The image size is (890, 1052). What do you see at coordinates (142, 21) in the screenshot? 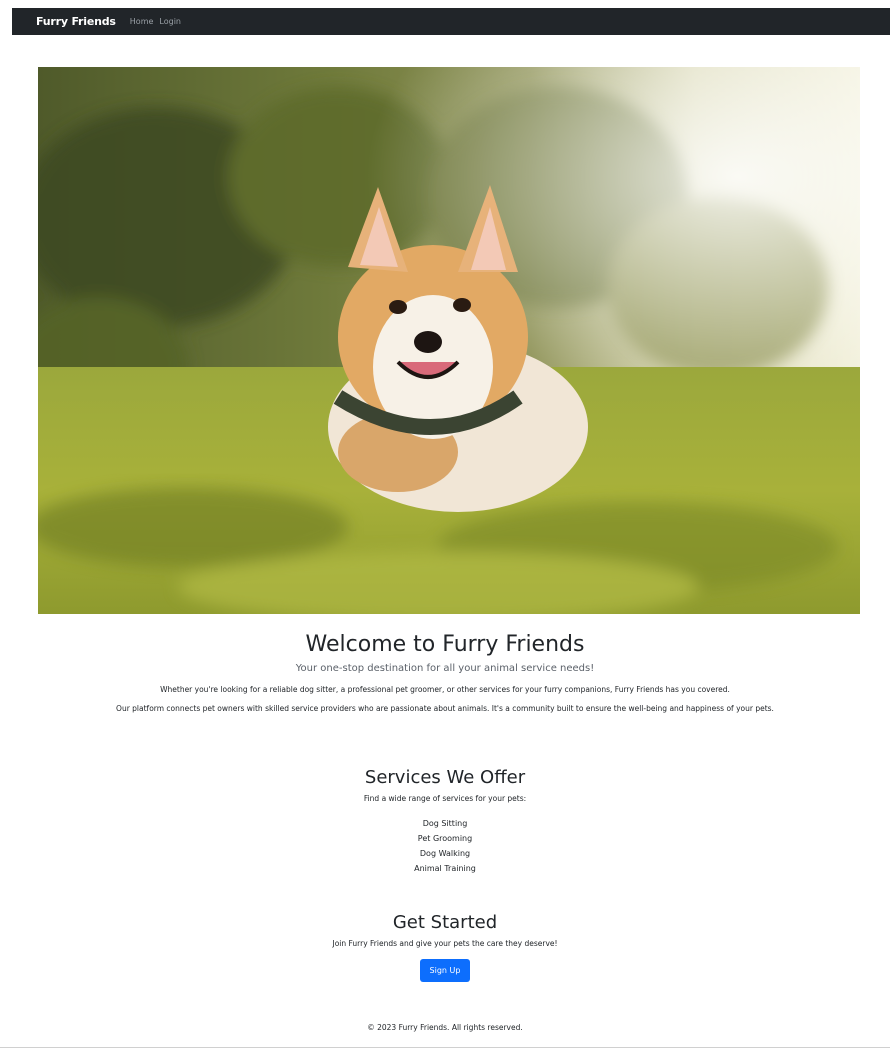
I see `nav-link-home: Home` at bounding box center [142, 21].